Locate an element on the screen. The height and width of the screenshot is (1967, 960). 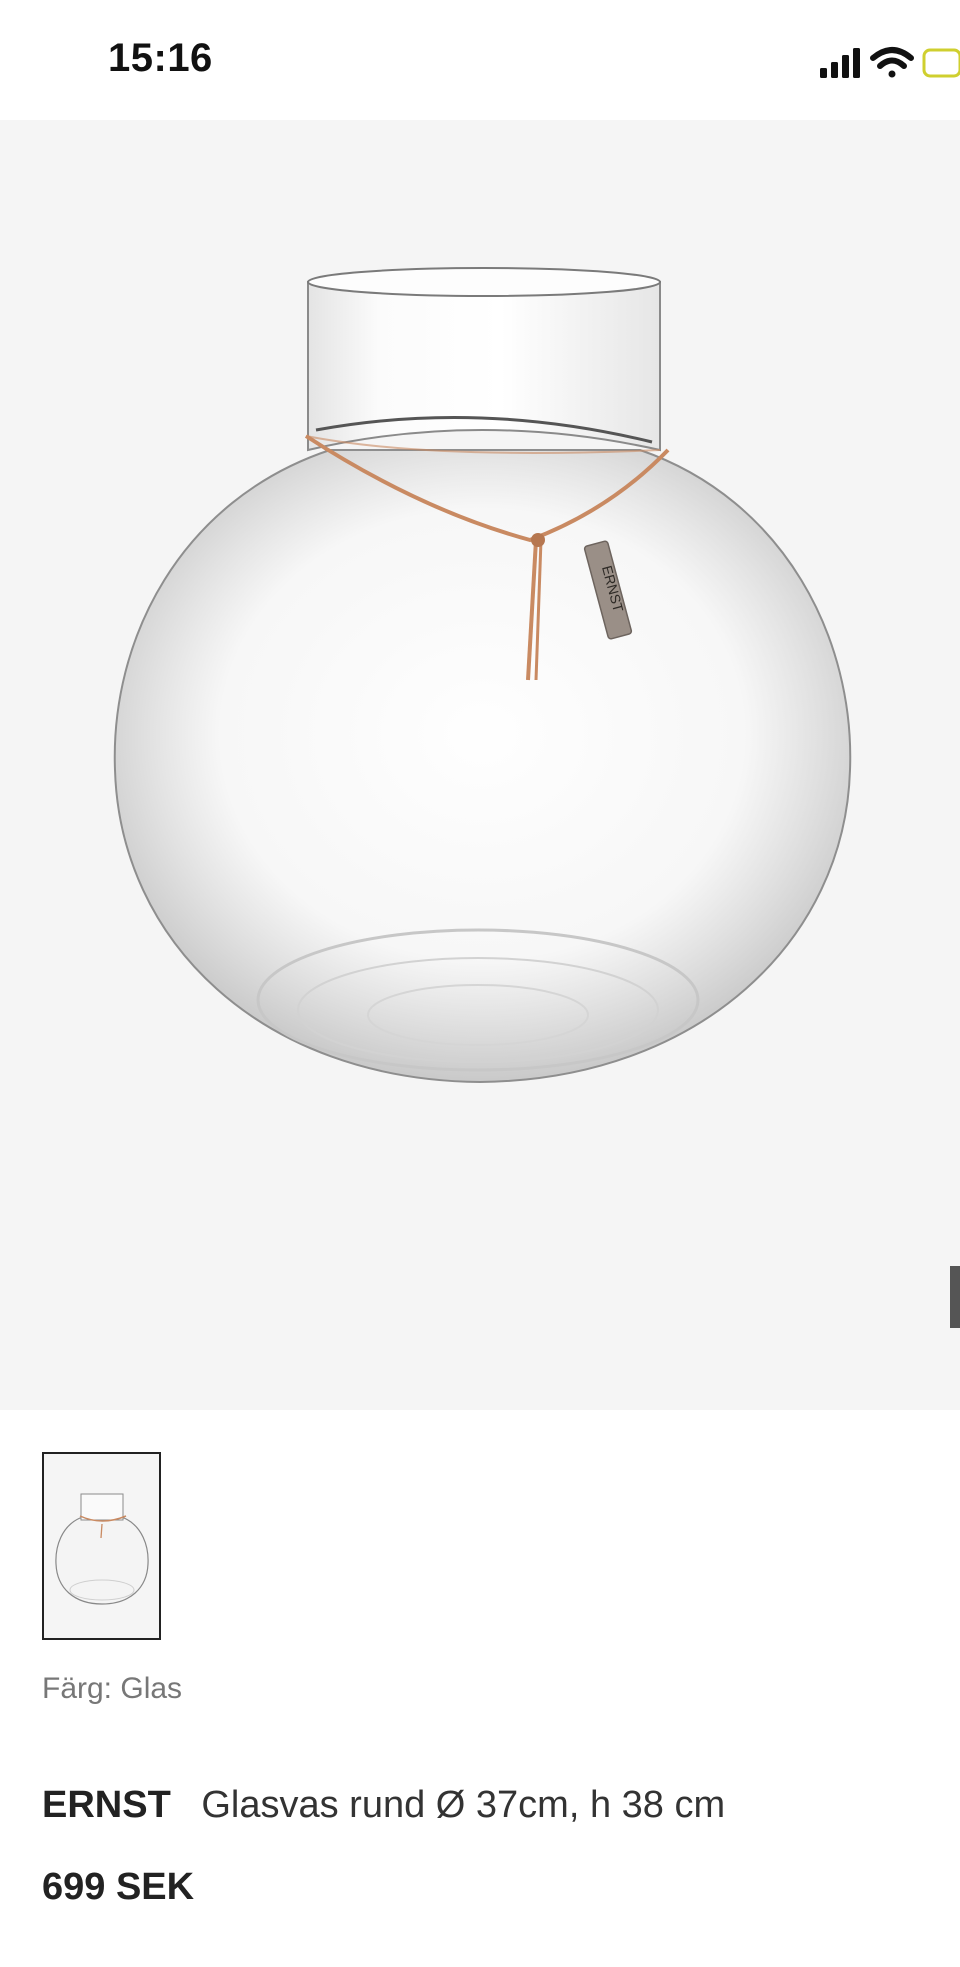
signal-icon is located at coordinates (840, 63).